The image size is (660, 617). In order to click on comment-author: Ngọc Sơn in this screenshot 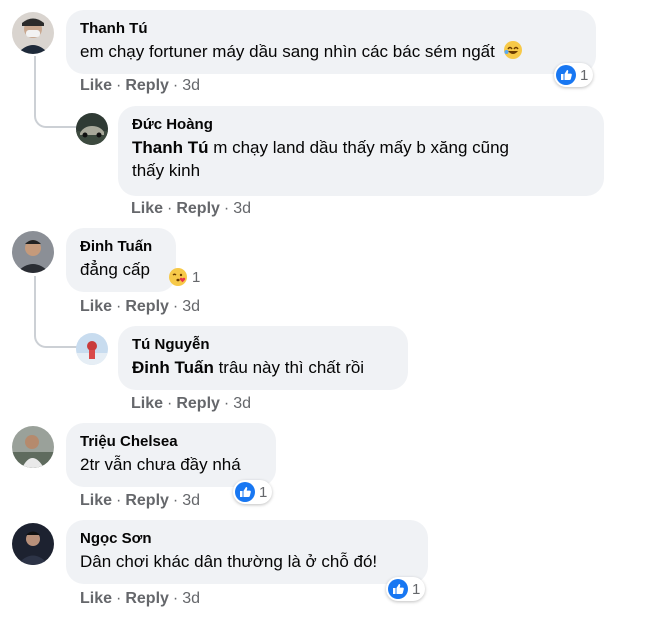, I will do `click(247, 538)`.